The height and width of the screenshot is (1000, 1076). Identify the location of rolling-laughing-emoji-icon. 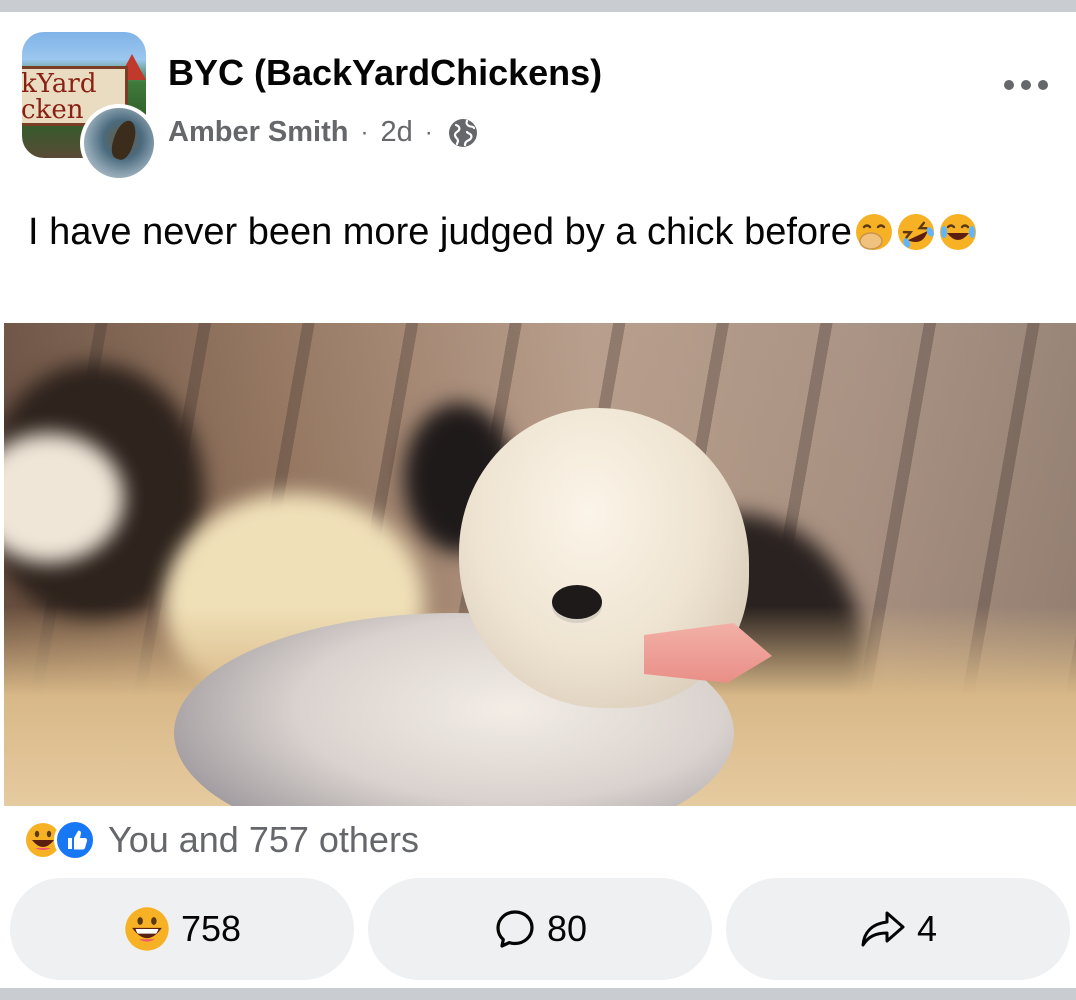
(915, 232).